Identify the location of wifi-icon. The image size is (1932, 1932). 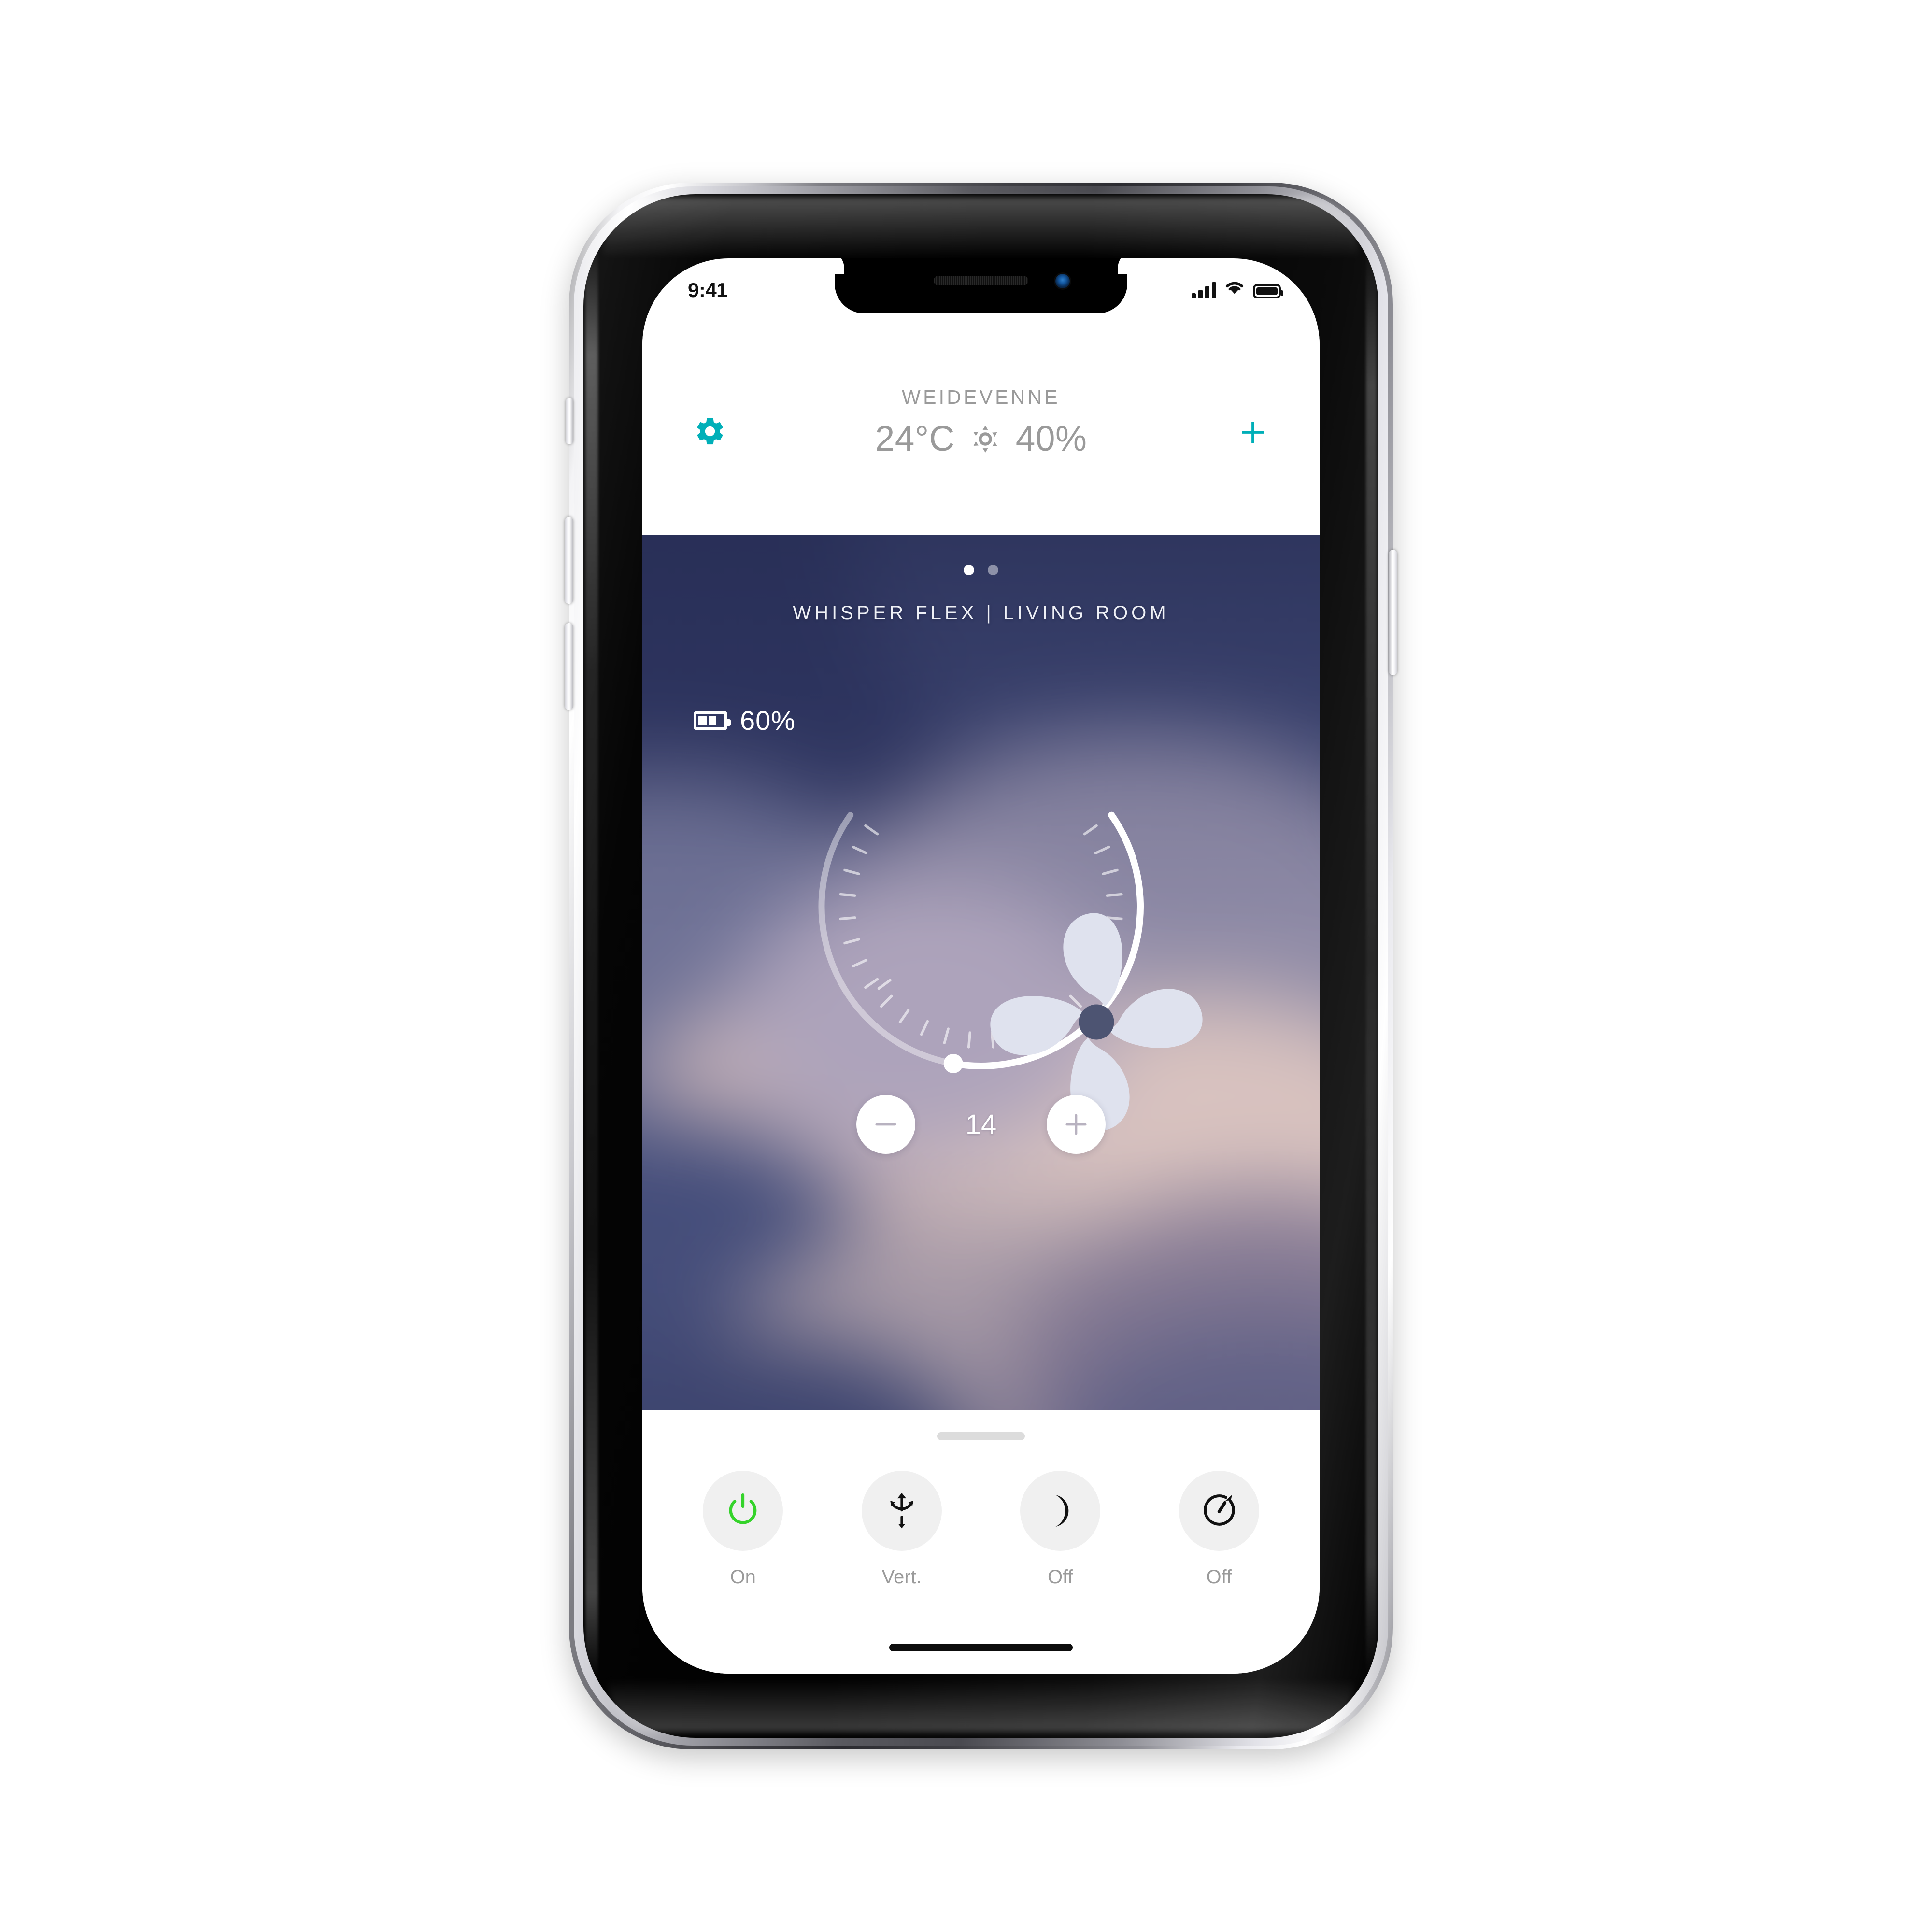
(1234, 289).